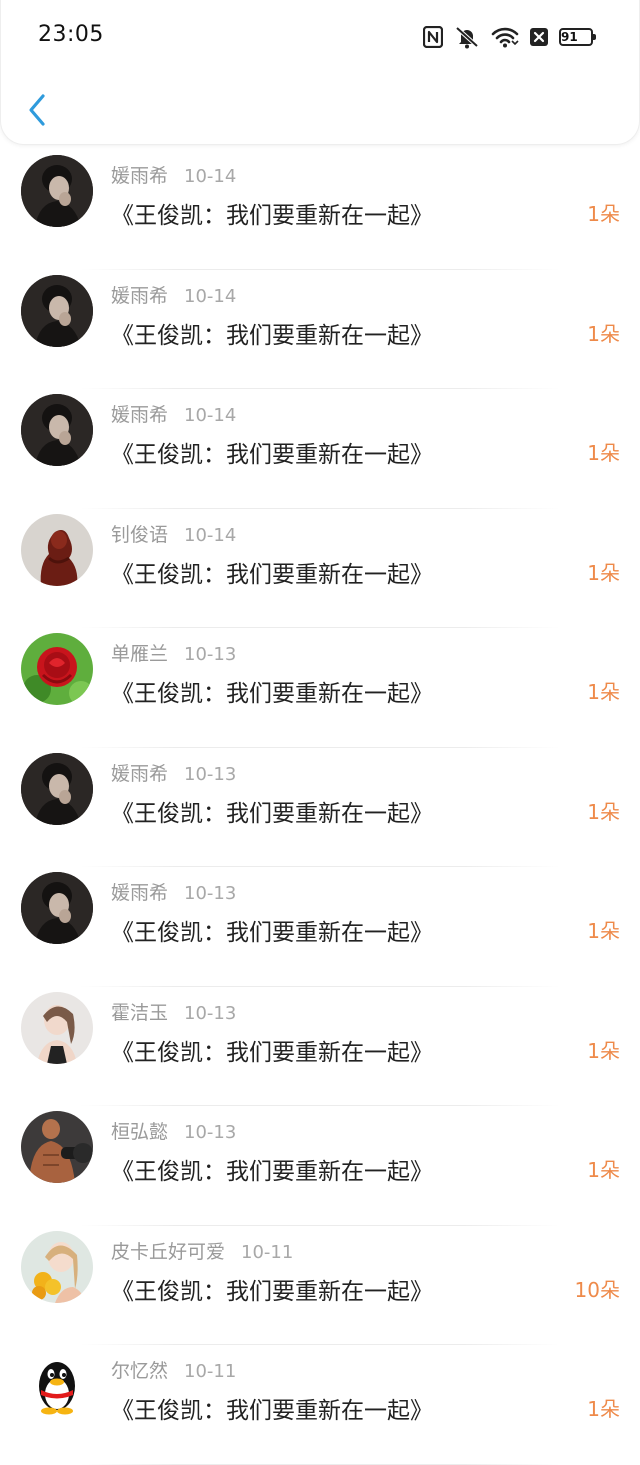 This screenshot has height=1465, width=640. What do you see at coordinates (139, 654) in the screenshot?
I see `sender-name: 单雁兰` at bounding box center [139, 654].